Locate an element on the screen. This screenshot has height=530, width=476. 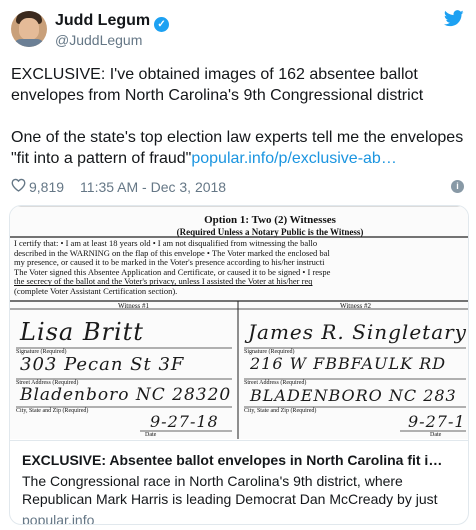
tweet-meta: 9,819 11:35 AM - Dec 3, 2018 is located at coordinates (118, 186).